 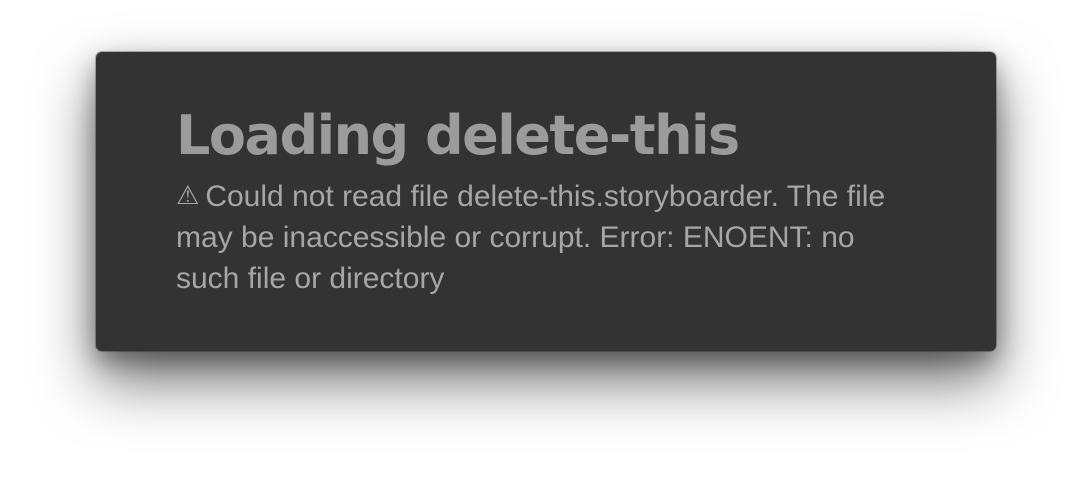 What do you see at coordinates (458, 135) in the screenshot?
I see `dialog-title: Loading delete-this` at bounding box center [458, 135].